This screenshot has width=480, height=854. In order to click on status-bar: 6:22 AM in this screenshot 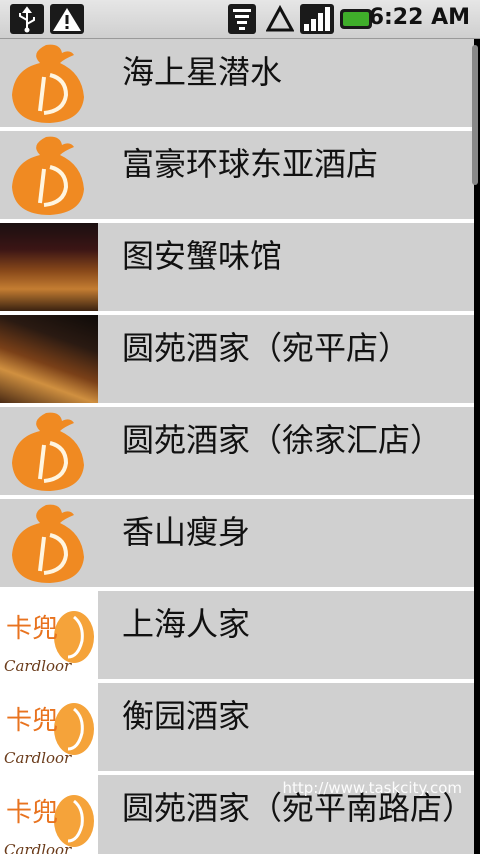, I will do `click(240, 19)`.